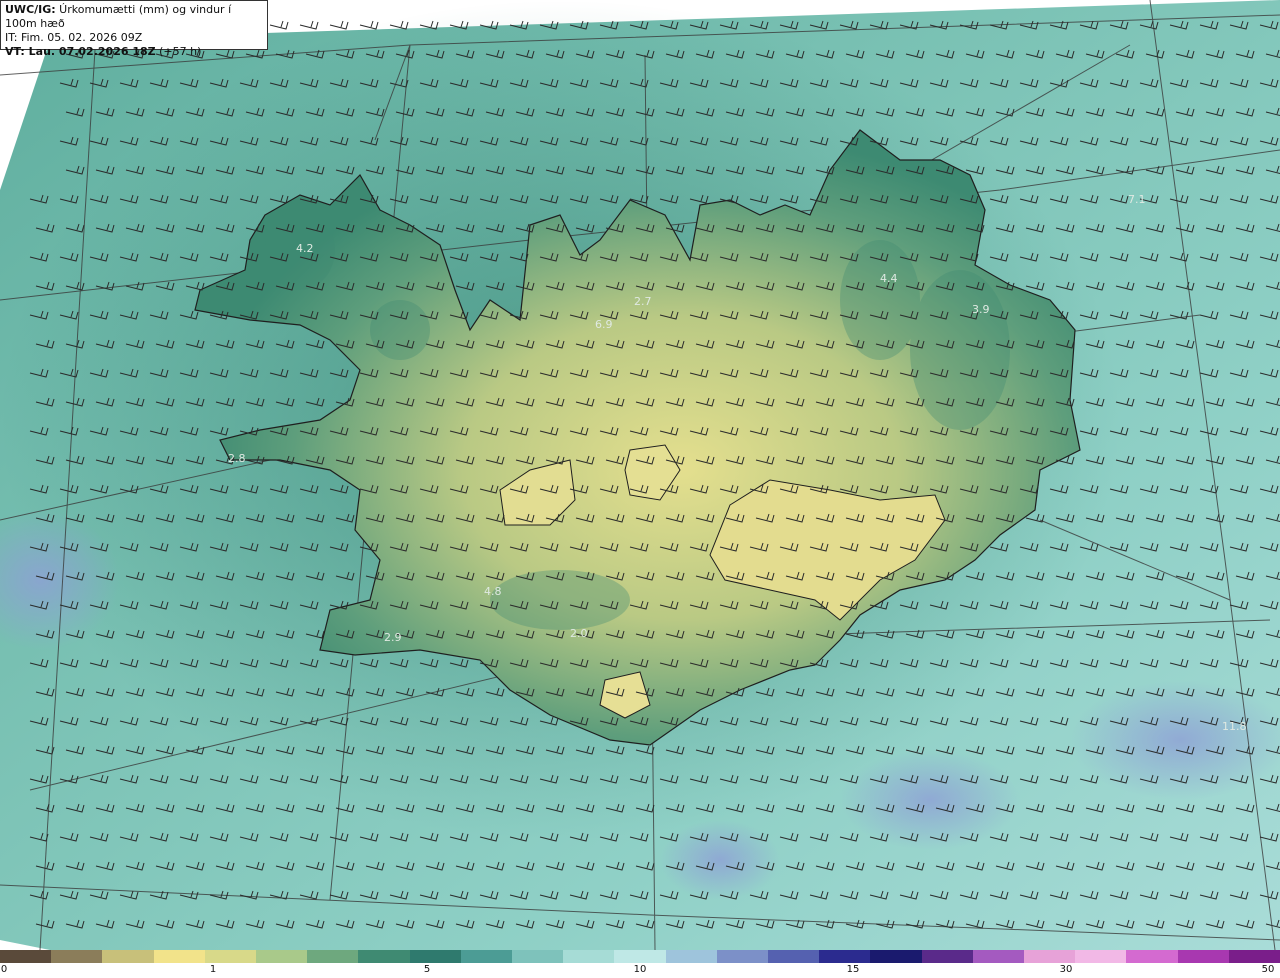  What do you see at coordinates (1137, 199) in the screenshot?
I see `value-label: 7.1` at bounding box center [1137, 199].